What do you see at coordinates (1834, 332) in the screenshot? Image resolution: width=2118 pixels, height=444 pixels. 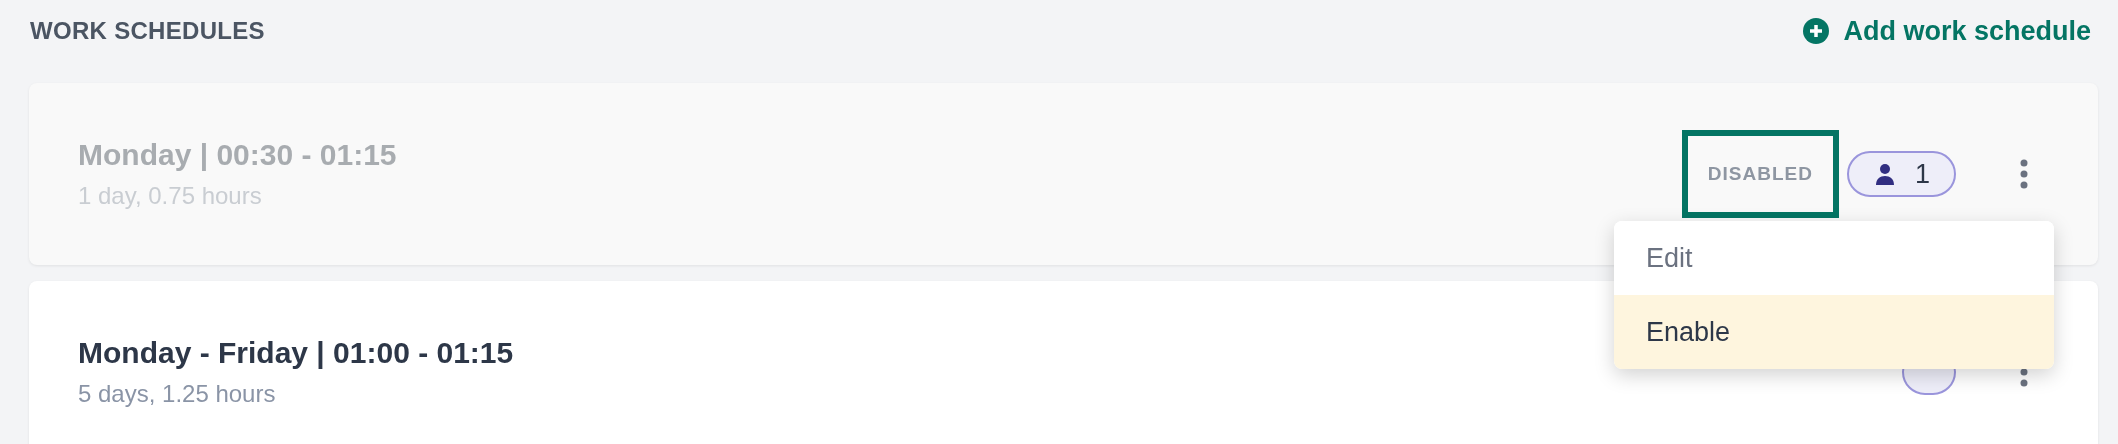 I see `menu-item: Enable` at bounding box center [1834, 332].